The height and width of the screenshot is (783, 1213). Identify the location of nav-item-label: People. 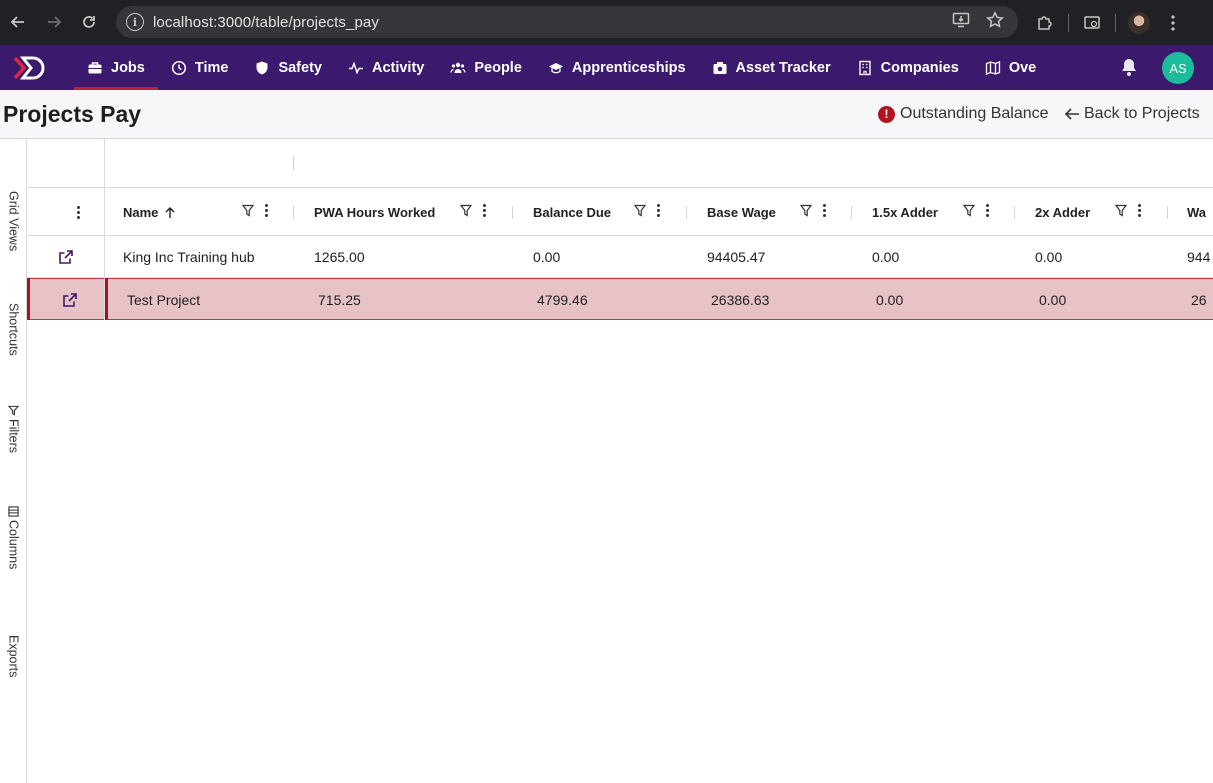
(498, 67).